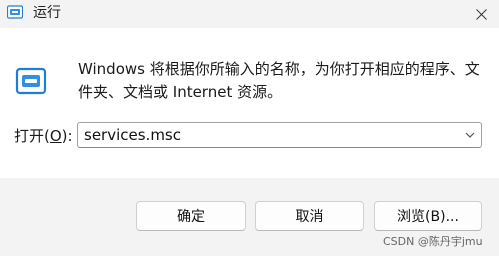 The width and height of the screenshot is (499, 256). I want to click on open-label-suffix: ):, so click(67, 136).